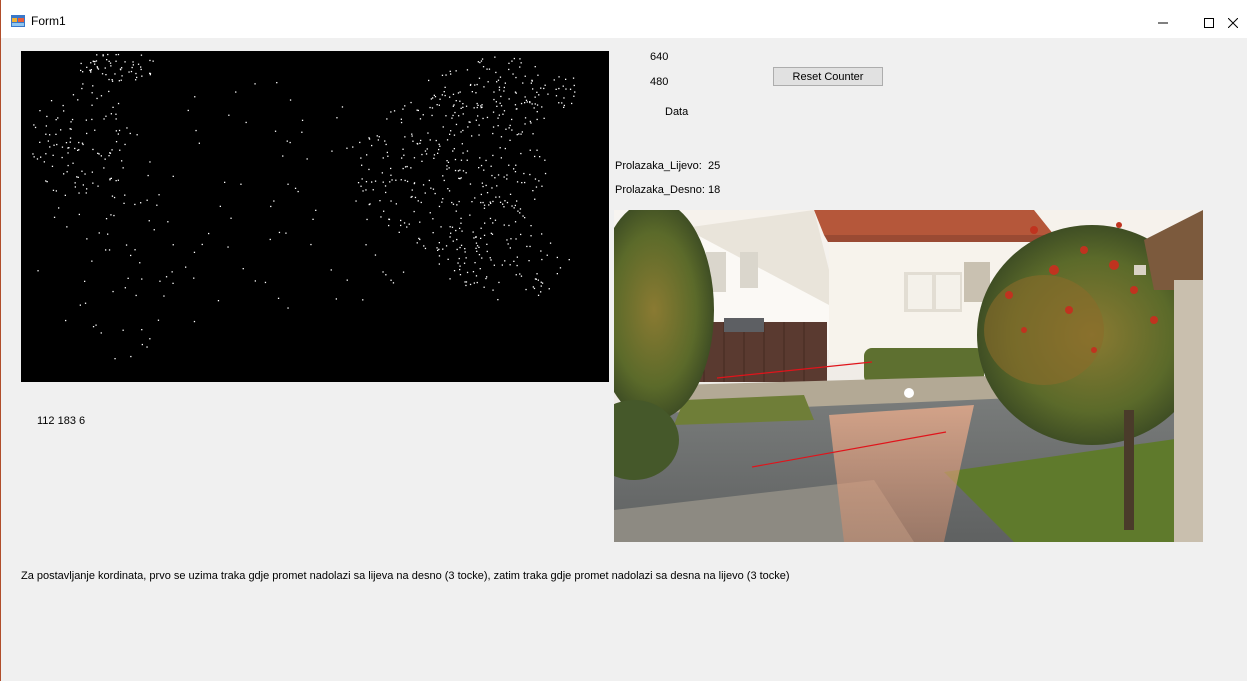  Describe the element at coordinates (828, 76) in the screenshot. I see `reset-counter-button: Reset Counter` at that location.